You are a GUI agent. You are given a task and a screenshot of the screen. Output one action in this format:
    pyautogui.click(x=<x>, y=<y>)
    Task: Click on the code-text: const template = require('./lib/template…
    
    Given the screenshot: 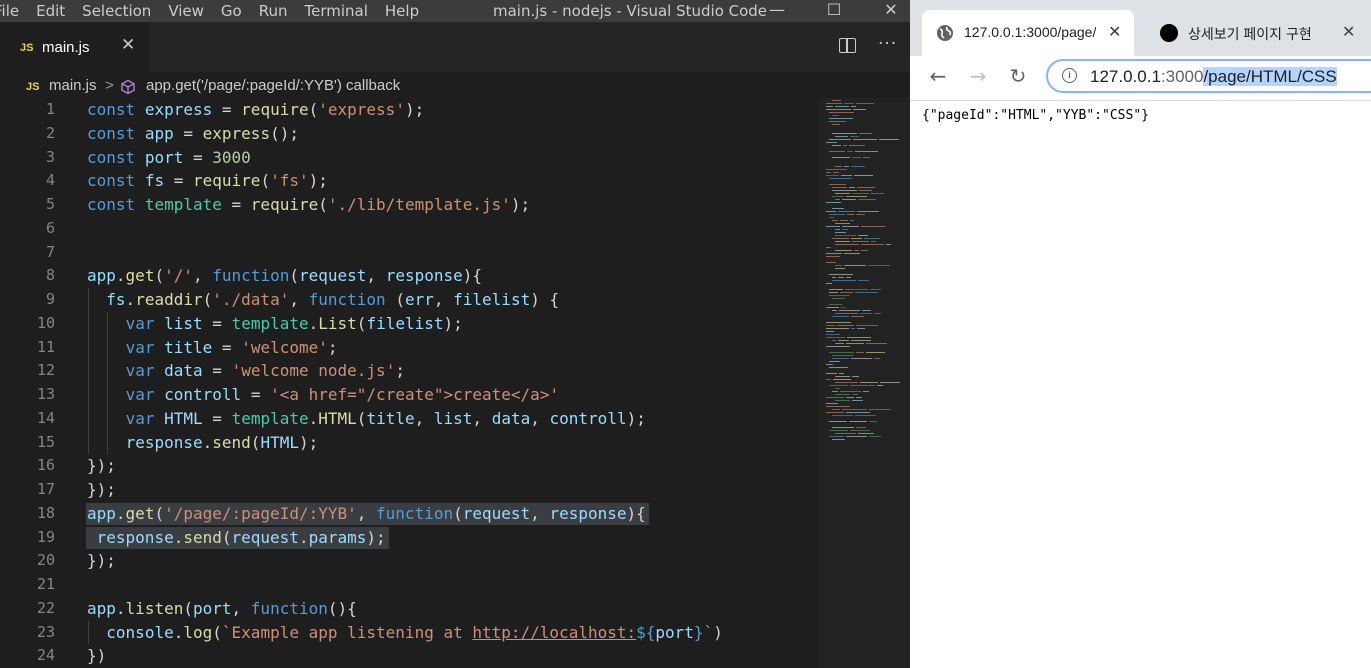 What is the action you would take?
    pyautogui.click(x=308, y=205)
    